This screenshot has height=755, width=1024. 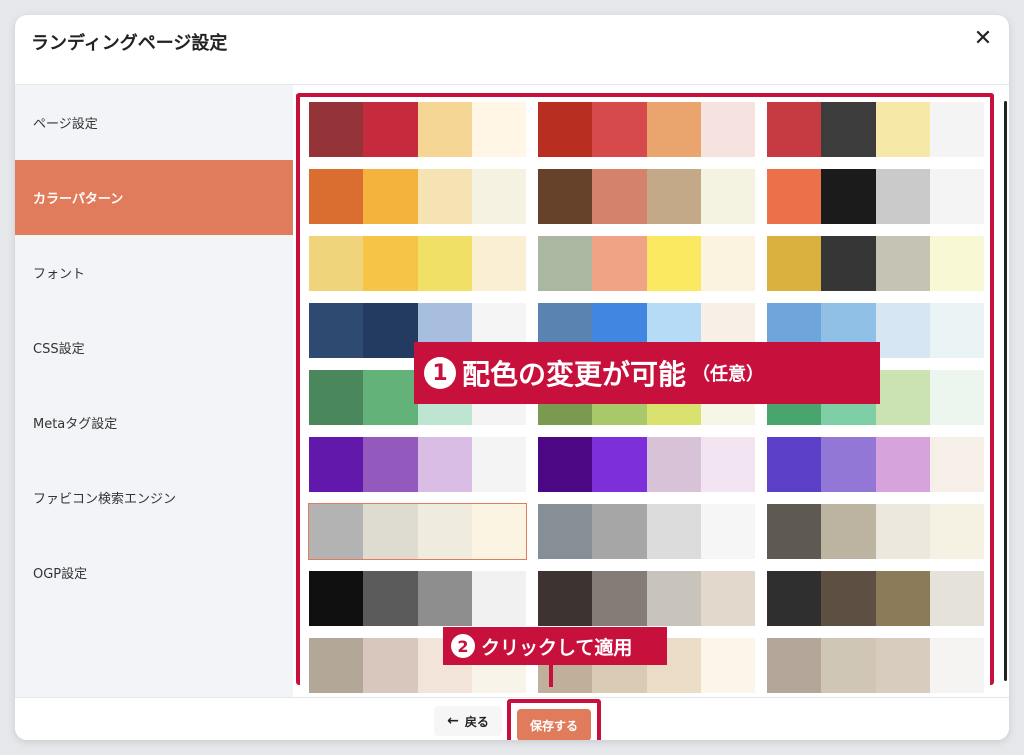 I want to click on annotation-connector, so click(x=551, y=676).